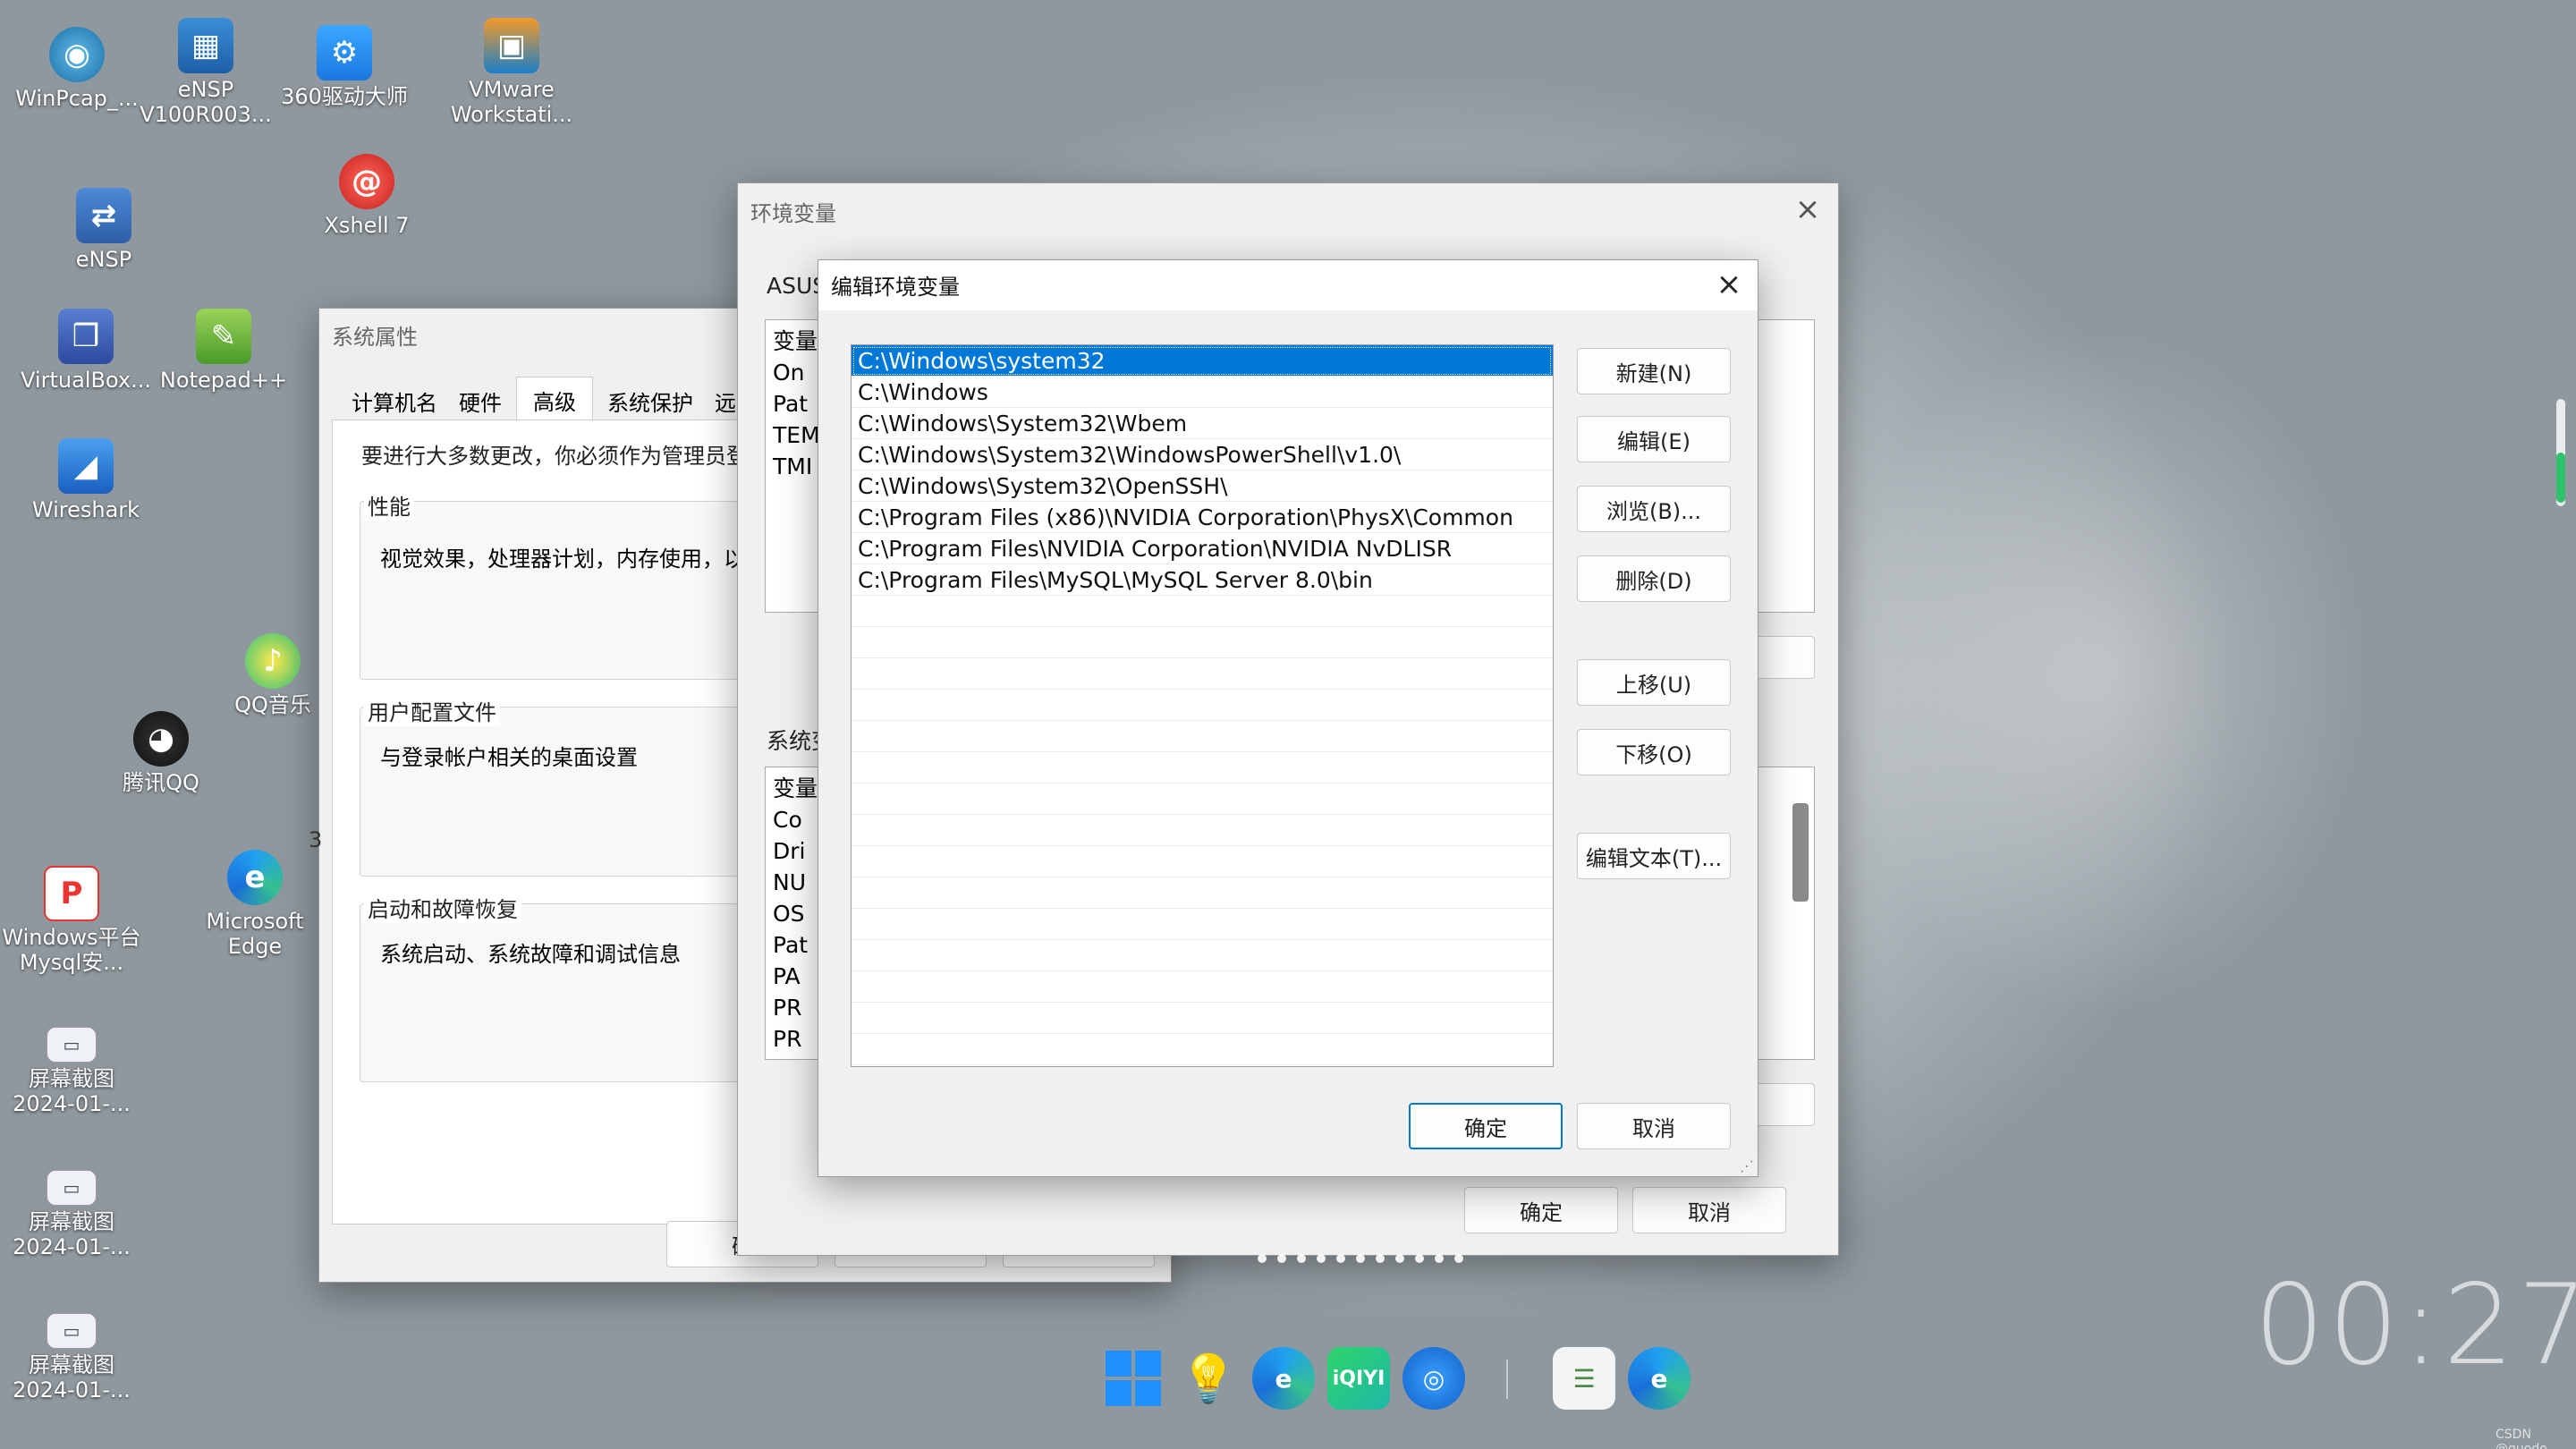 The height and width of the screenshot is (1449, 2576). I want to click on watermark: CSDN @guodo, so click(2521, 1438).